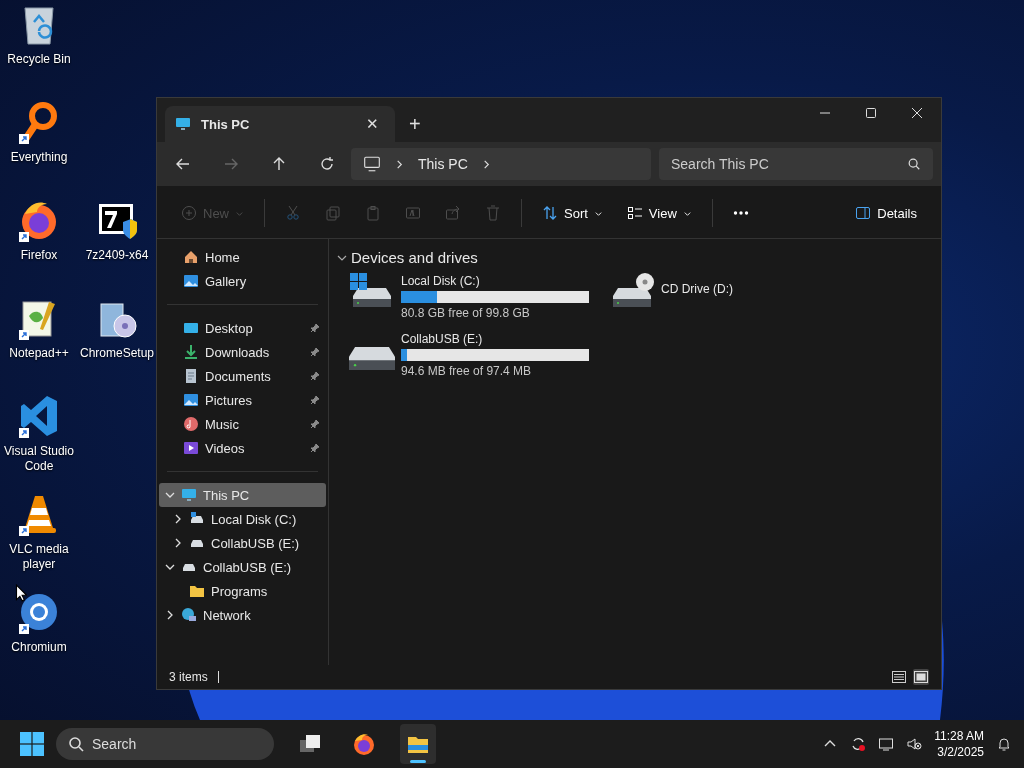 The width and height of the screenshot is (1024, 768). I want to click on details-pane-icon, so click(863, 213).